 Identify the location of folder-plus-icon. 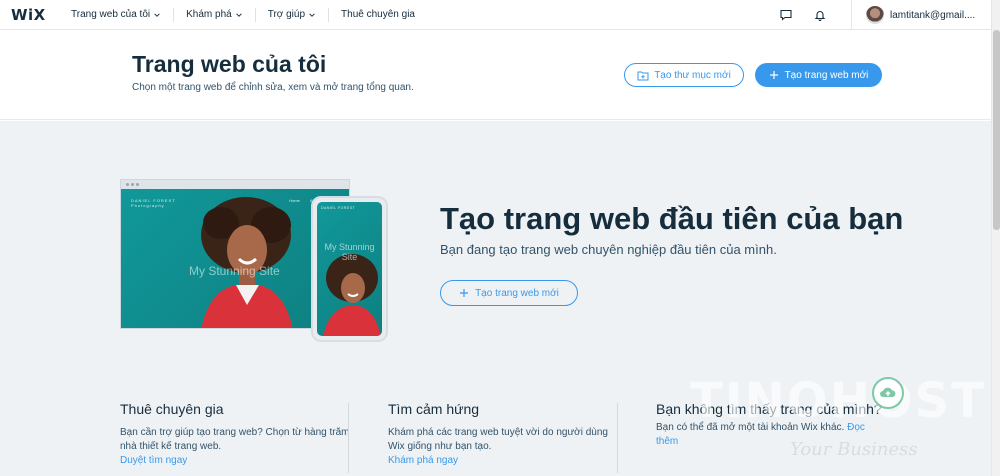
(643, 75).